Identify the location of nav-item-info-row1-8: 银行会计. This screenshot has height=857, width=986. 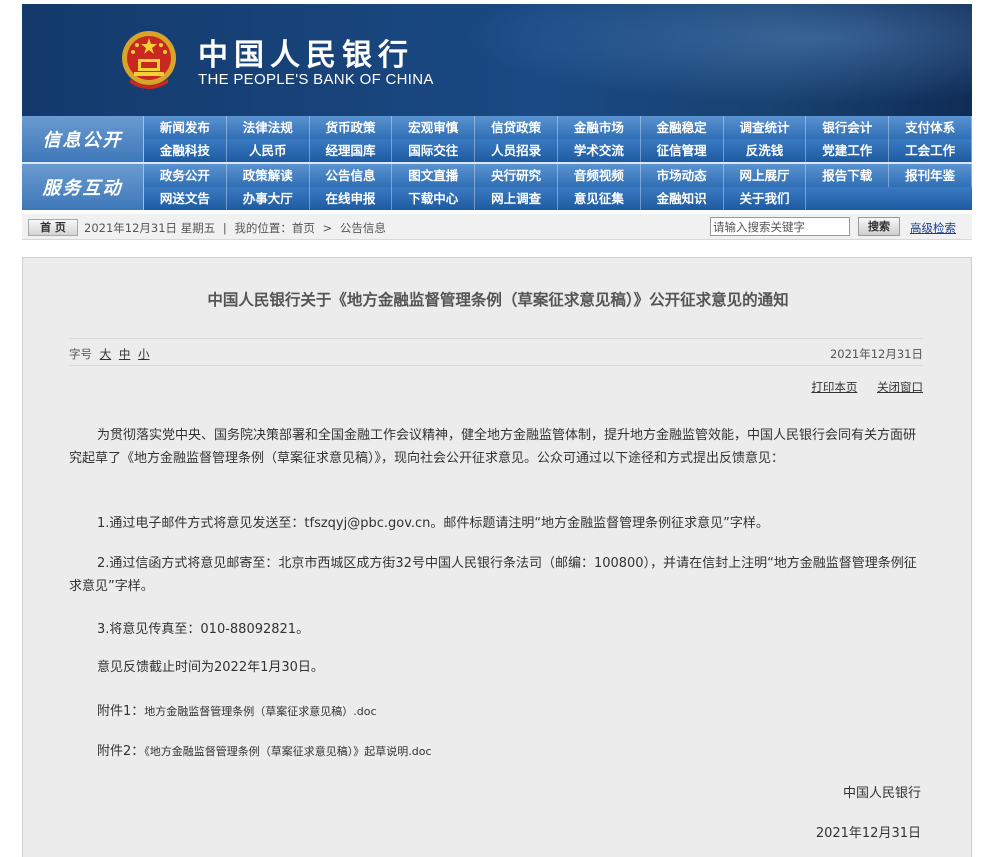
(848, 127).